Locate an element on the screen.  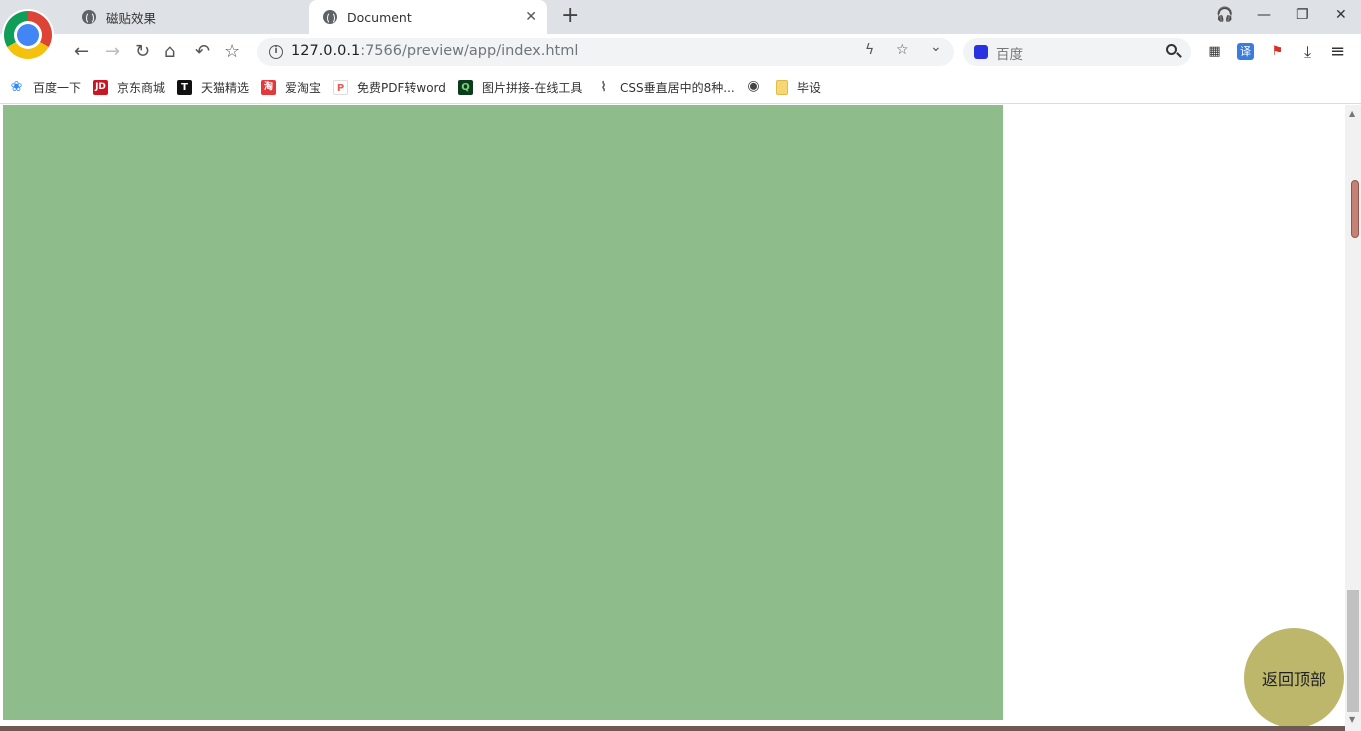
baidu-paw-icon: ❀ is located at coordinates (16, 87).